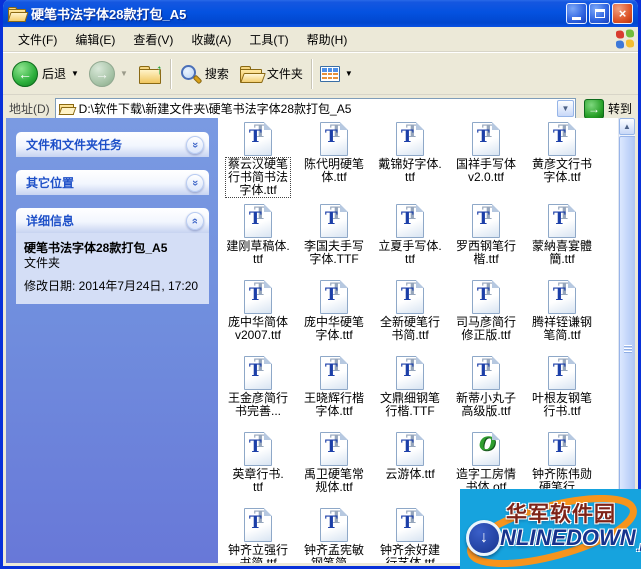 This screenshot has height=569, width=641. What do you see at coordinates (410, 242) in the screenshot?
I see `file-item: T T 立夏手写体. ttf` at bounding box center [410, 242].